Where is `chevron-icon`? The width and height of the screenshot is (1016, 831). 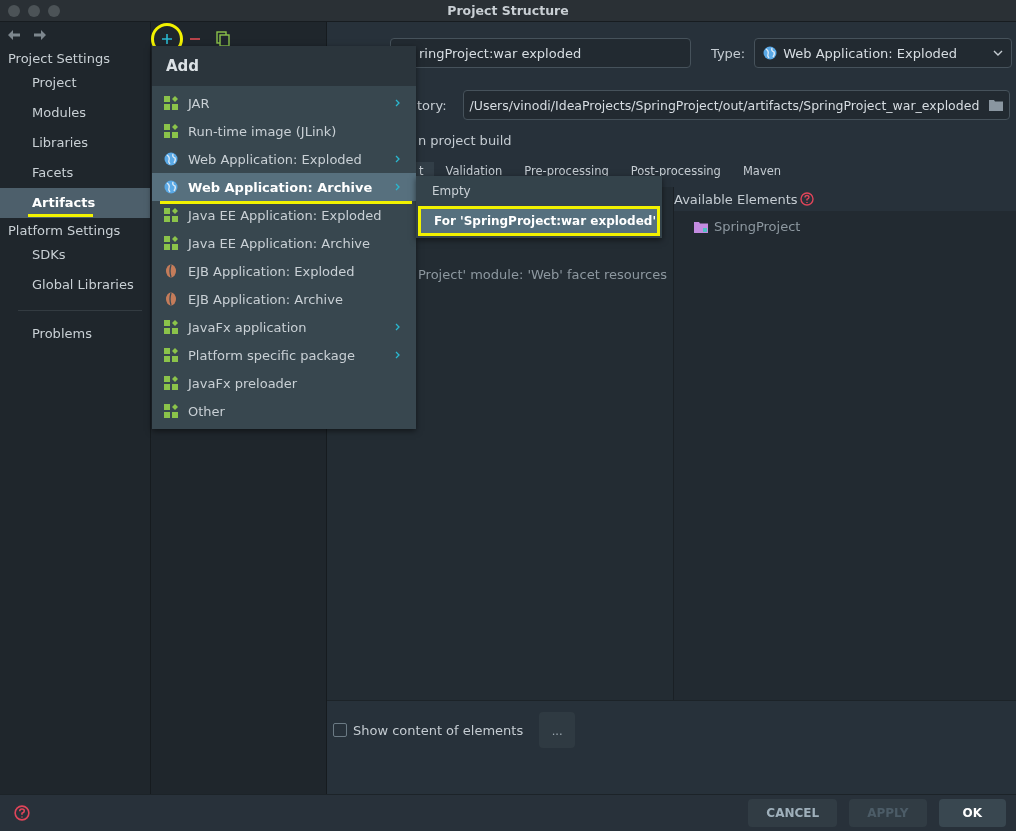 chevron-icon is located at coordinates (998, 53).